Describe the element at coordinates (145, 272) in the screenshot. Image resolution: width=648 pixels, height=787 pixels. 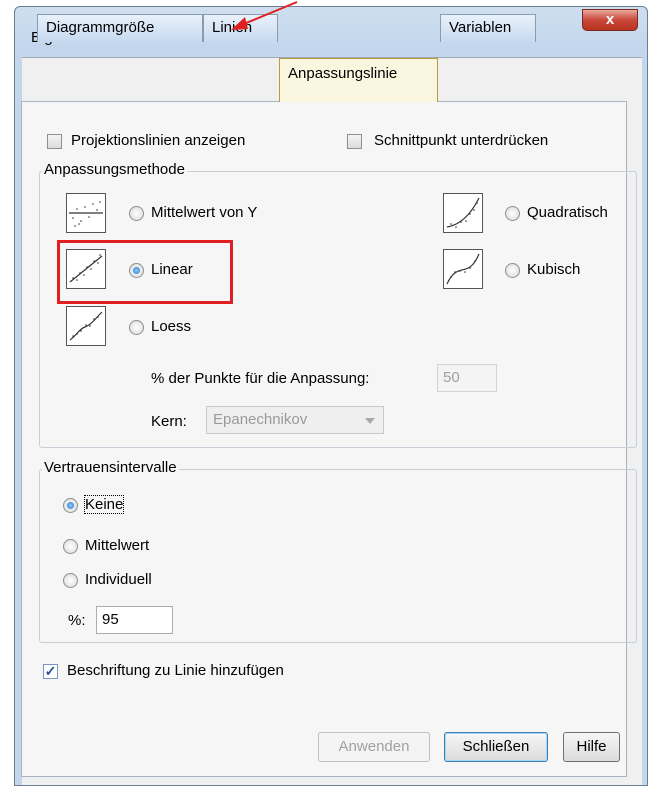
I see `linear-highlight-box` at that location.